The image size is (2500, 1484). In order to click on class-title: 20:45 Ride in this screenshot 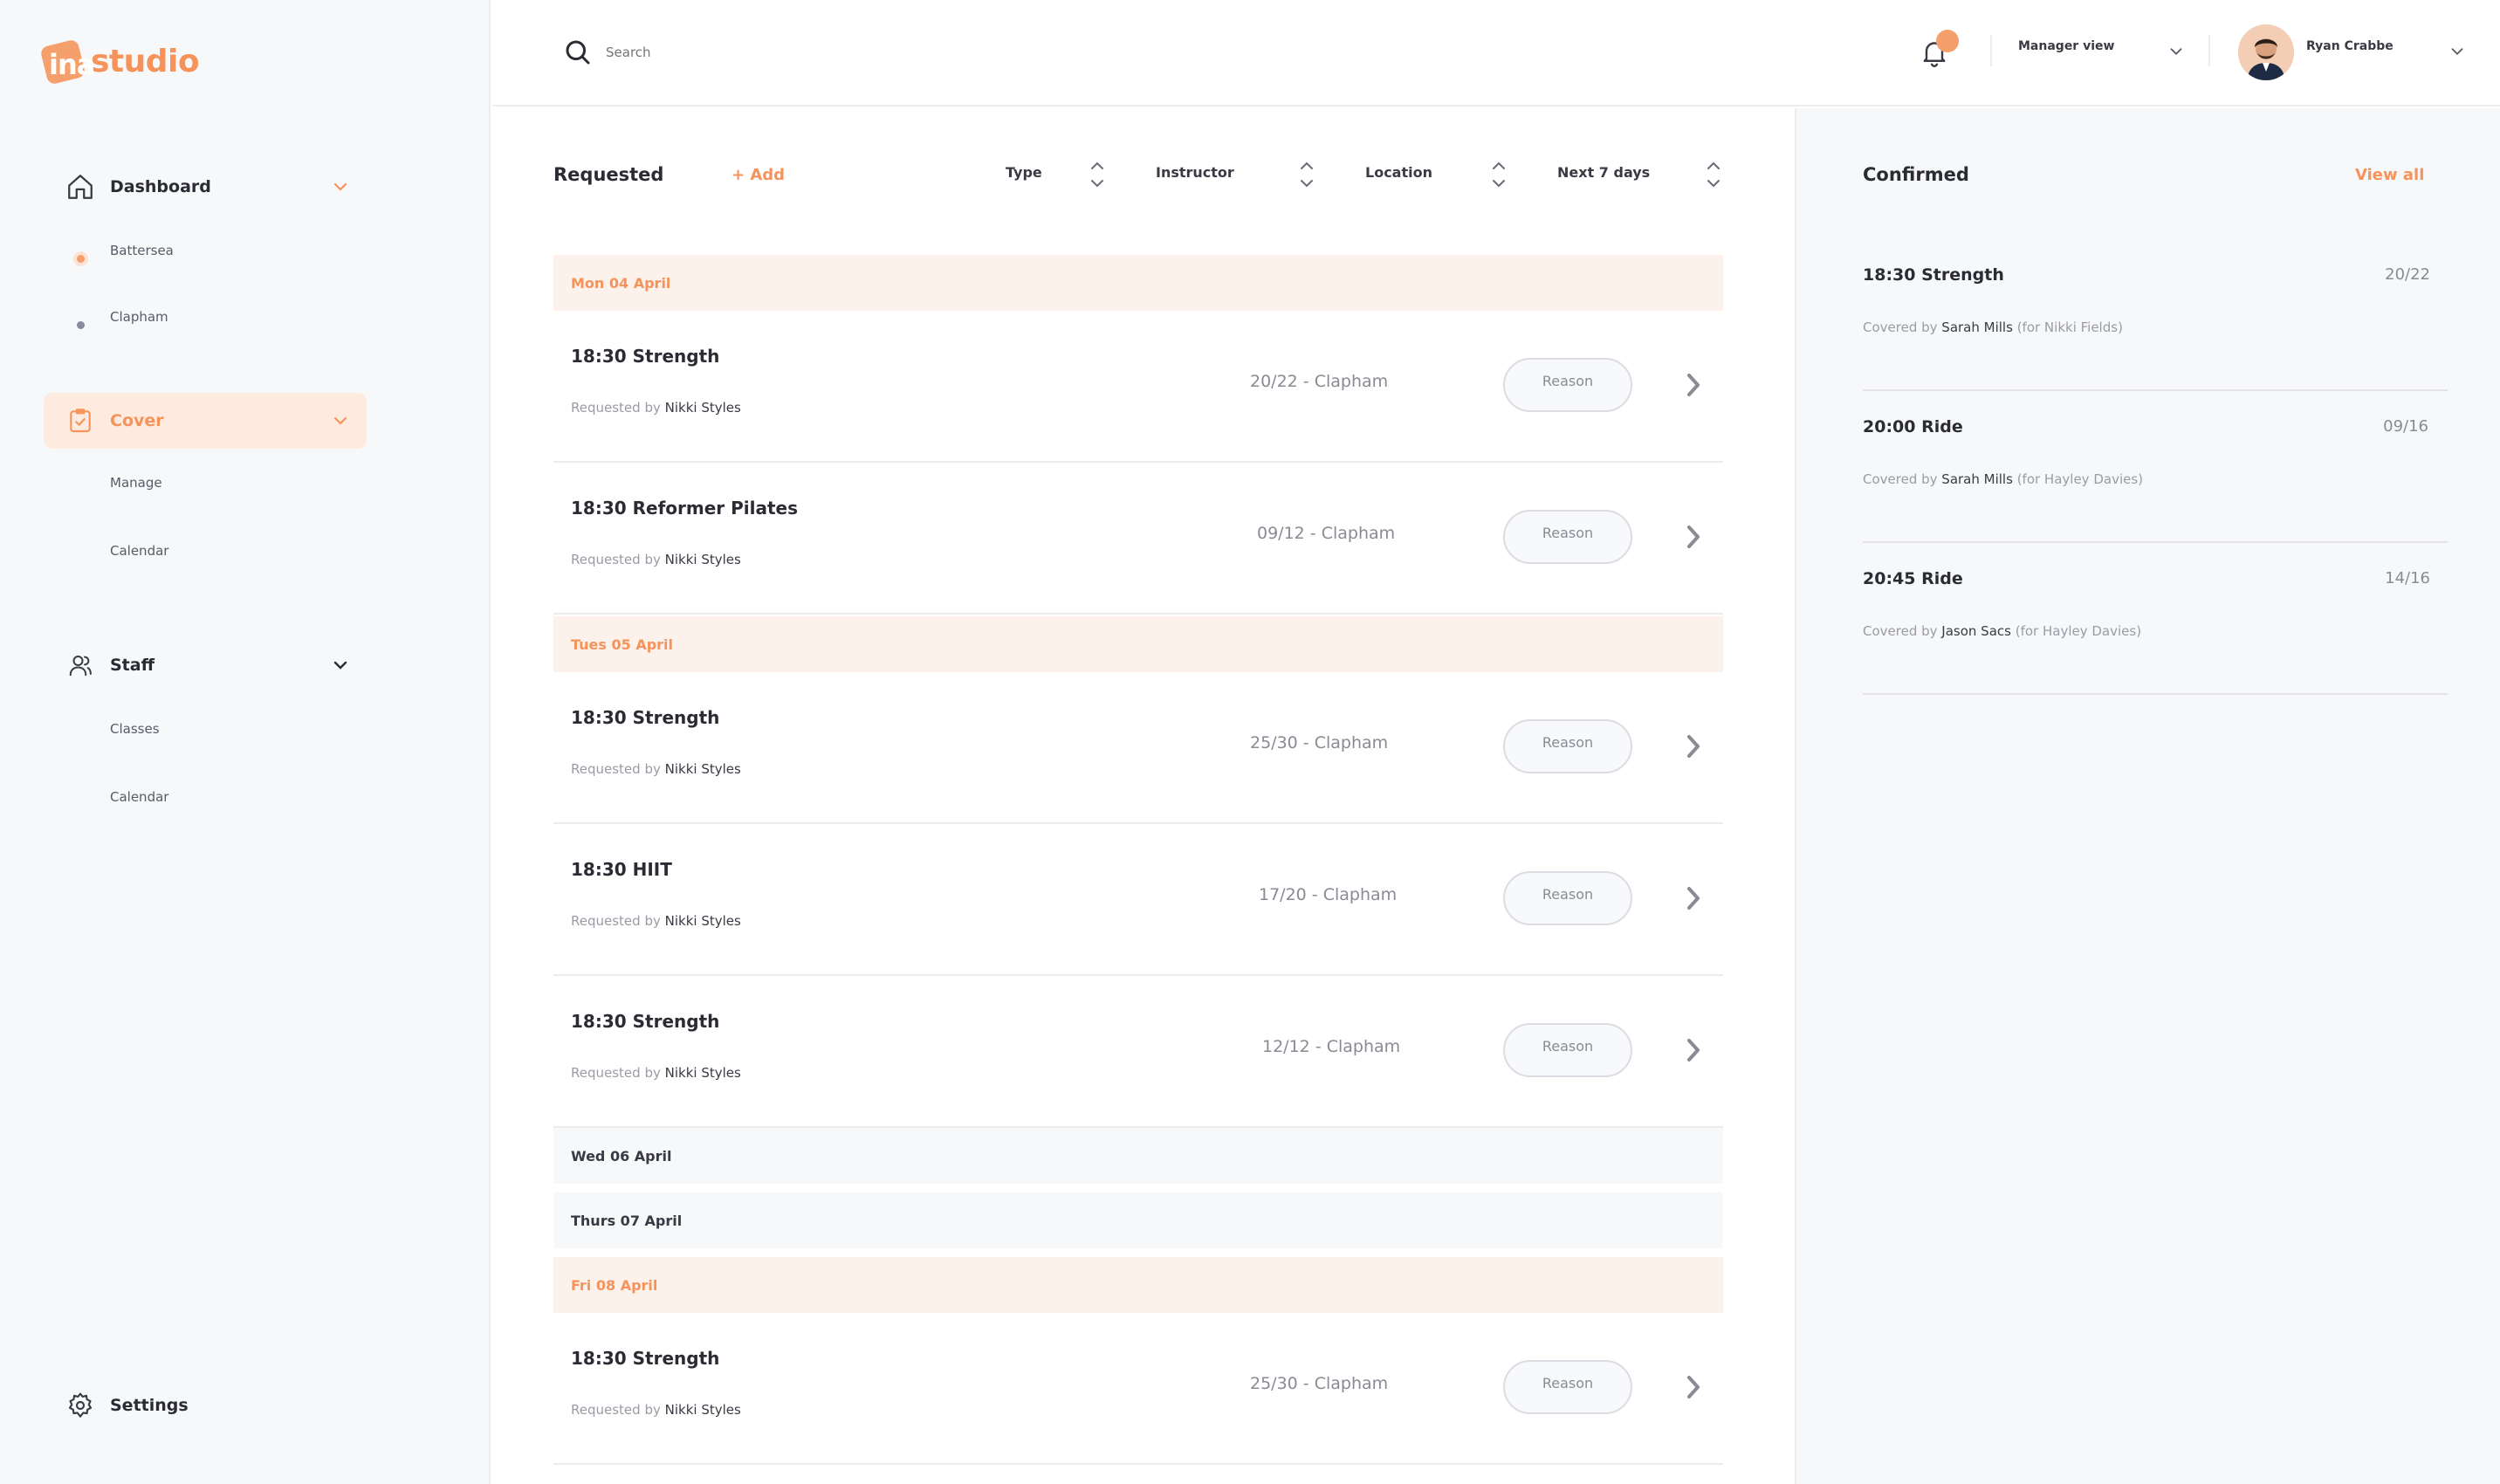, I will do `click(1913, 578)`.